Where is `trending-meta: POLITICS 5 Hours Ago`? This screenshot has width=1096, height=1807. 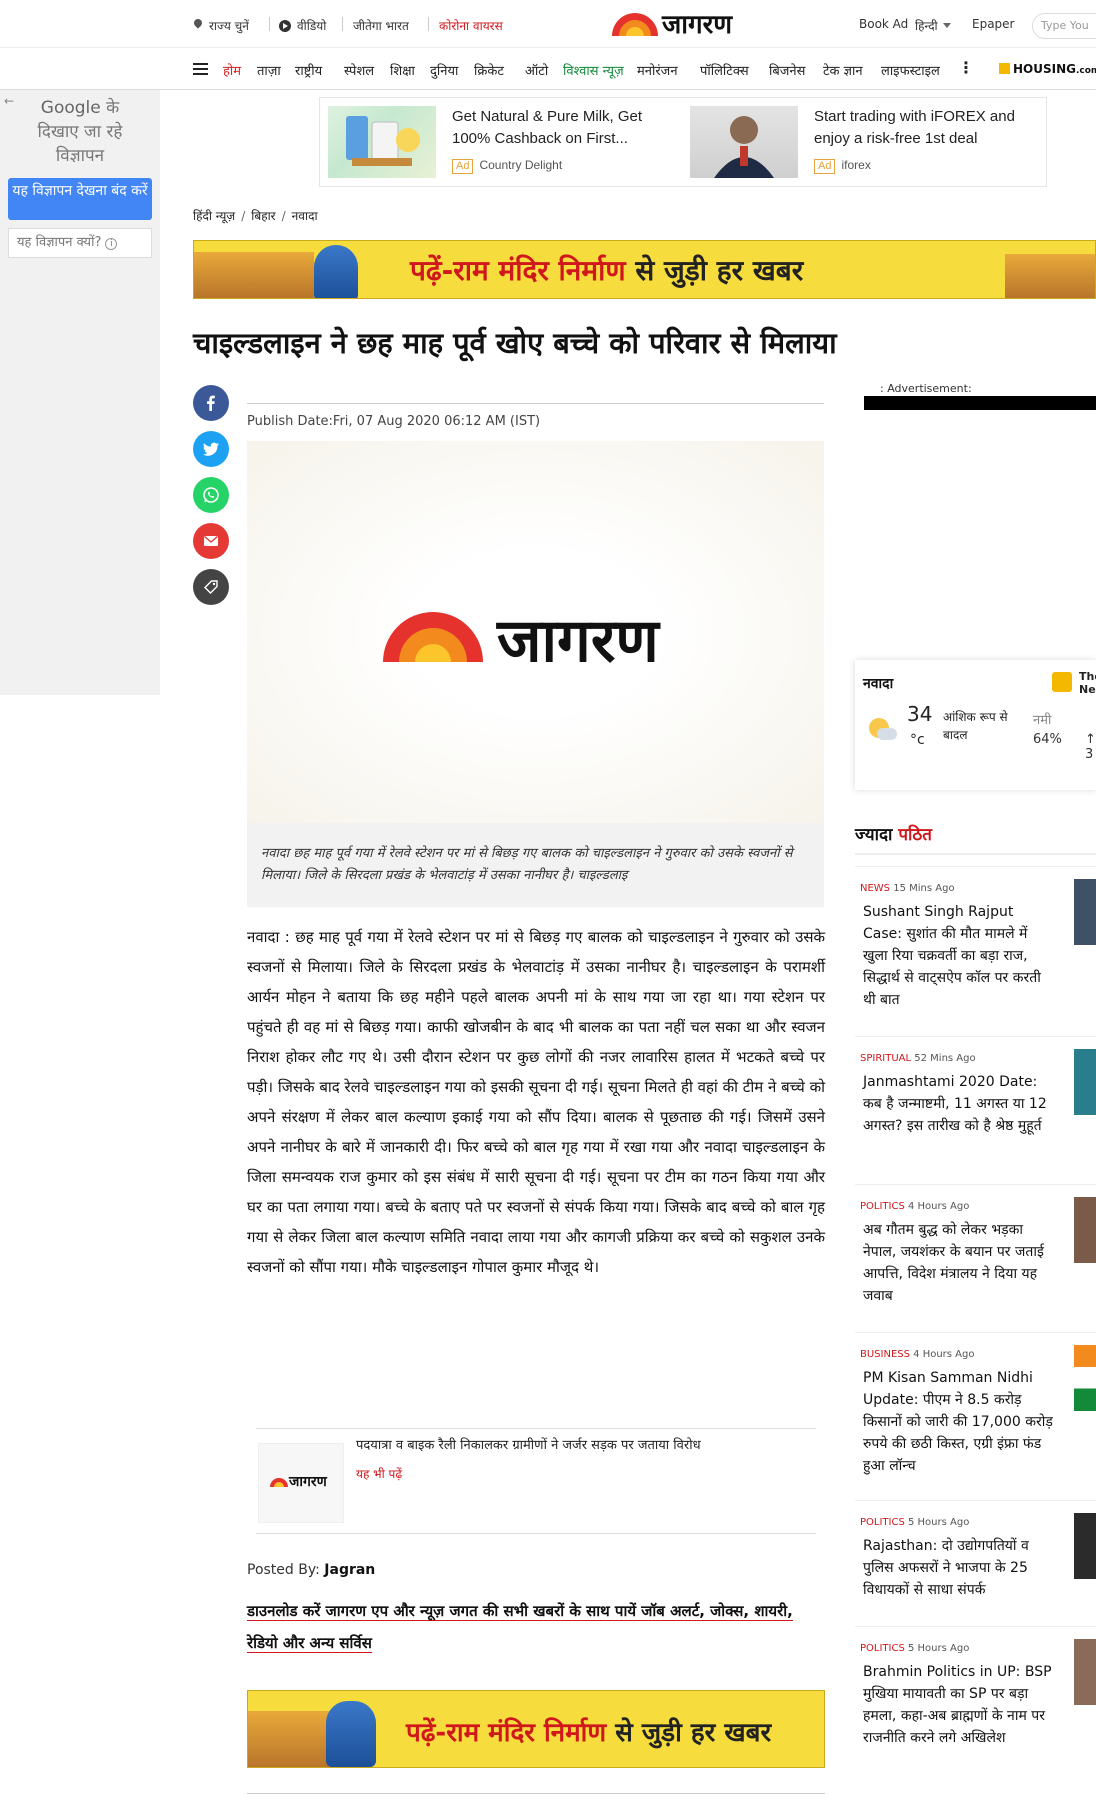 trending-meta: POLITICS 5 Hours Ago is located at coordinates (914, 1648).